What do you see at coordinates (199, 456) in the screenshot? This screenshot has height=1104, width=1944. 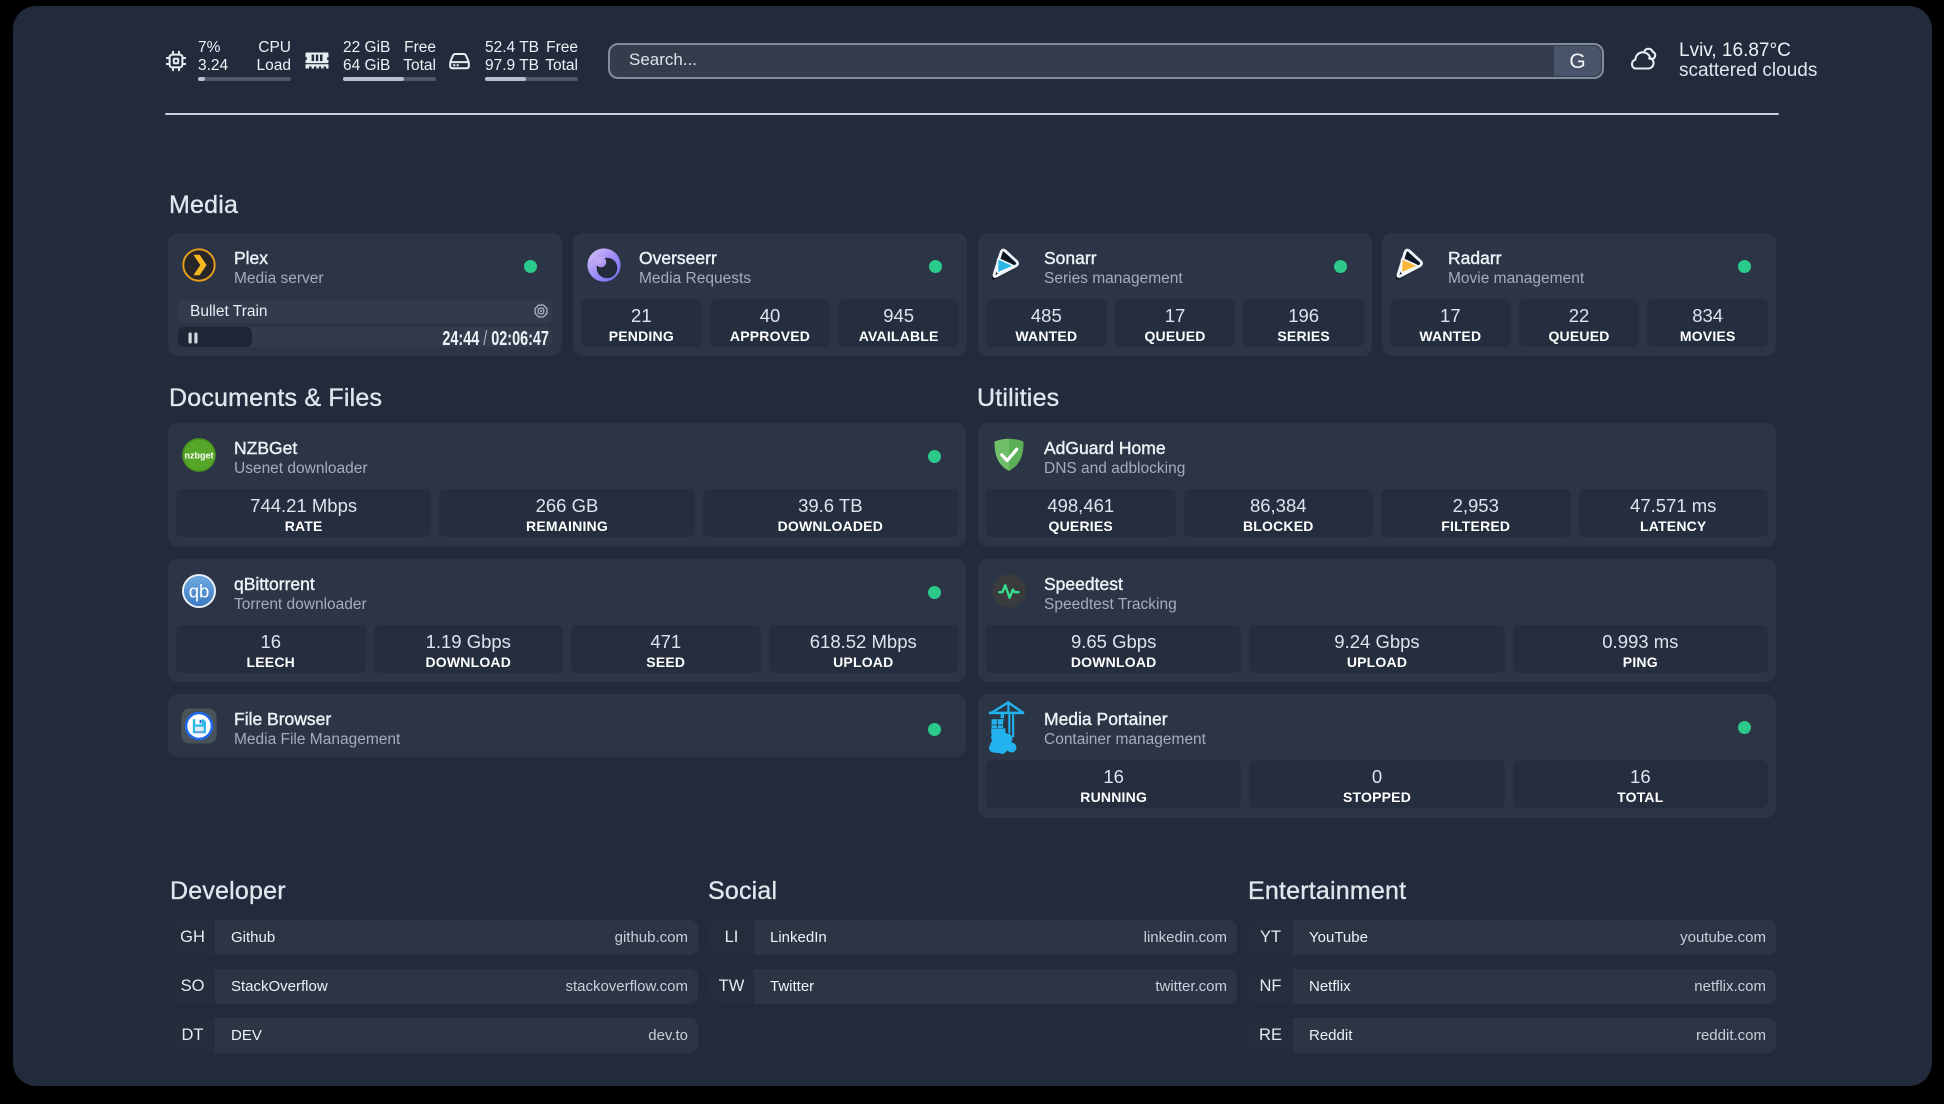 I see `svg-text: nzbget` at bounding box center [199, 456].